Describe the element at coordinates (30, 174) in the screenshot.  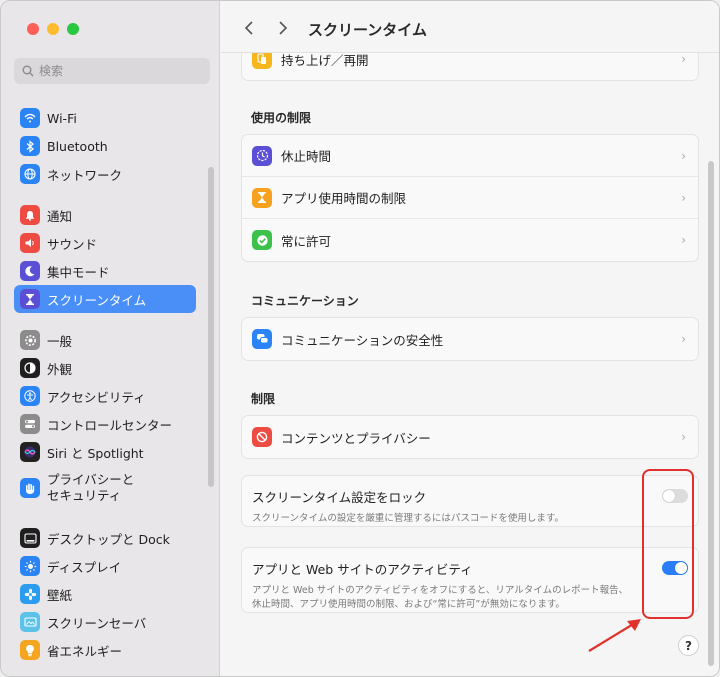
I see `globe-icon` at that location.